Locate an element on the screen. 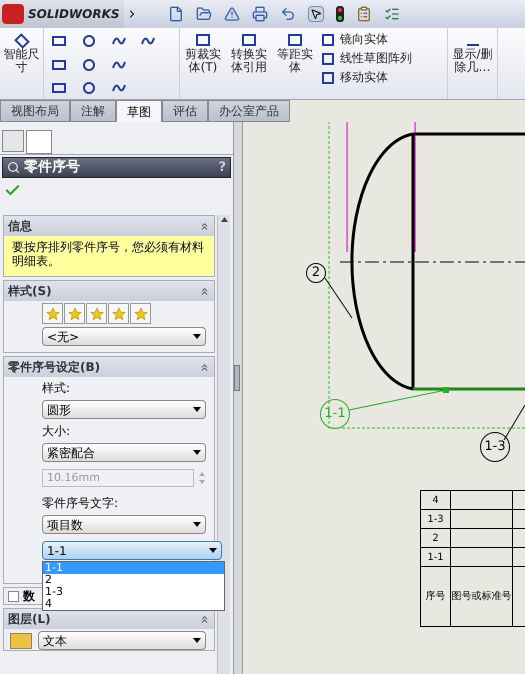 This screenshot has width=525, height=674. style-dropdown: <无> is located at coordinates (124, 336).